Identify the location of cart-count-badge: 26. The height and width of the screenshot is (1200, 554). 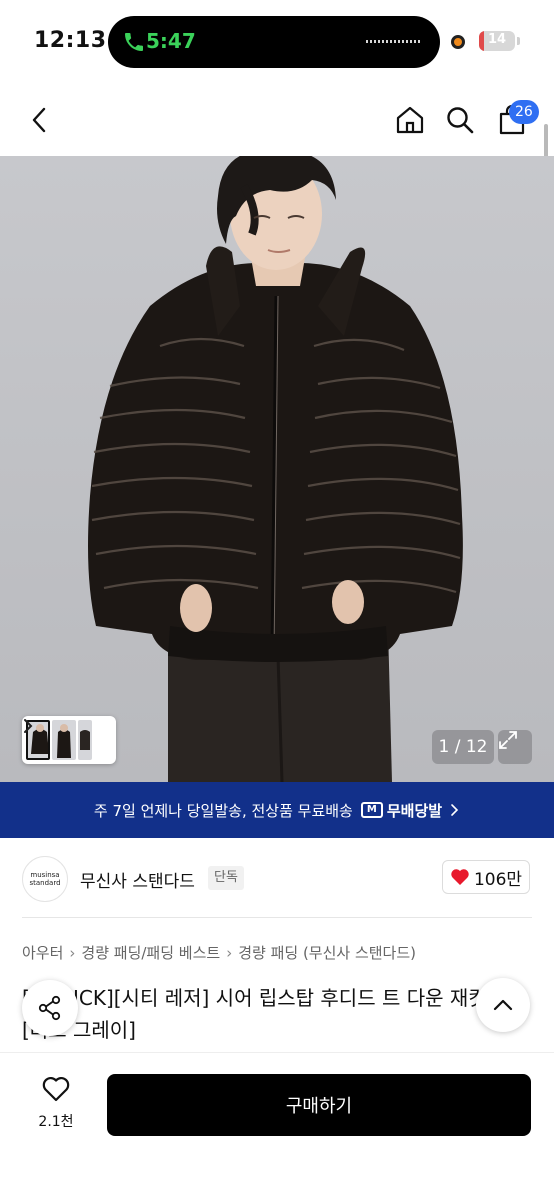
(524, 112).